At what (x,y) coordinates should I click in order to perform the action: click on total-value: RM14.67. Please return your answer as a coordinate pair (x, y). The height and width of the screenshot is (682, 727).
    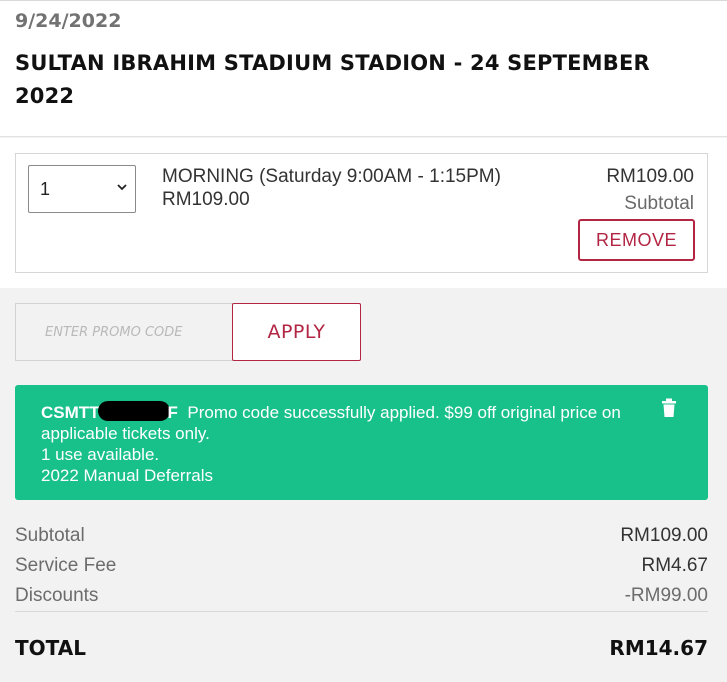
    Looking at the image, I should click on (658, 648).